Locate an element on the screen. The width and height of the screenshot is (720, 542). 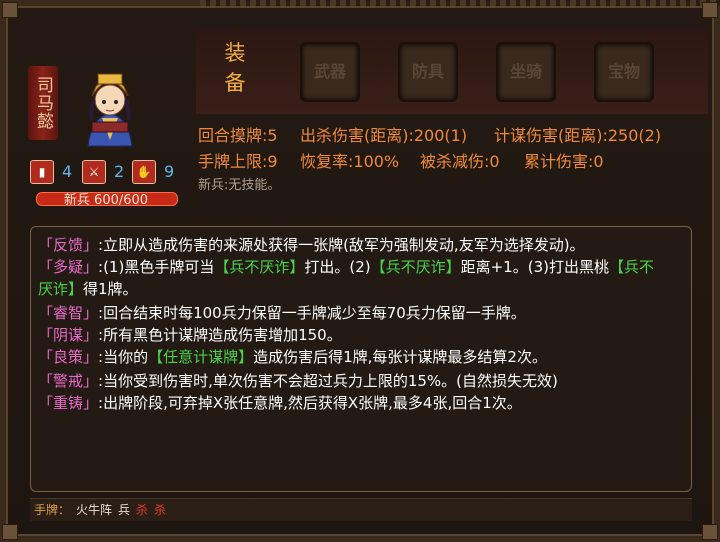
skill-row: 「良策」:当你的【任意计谋牌】造成伤害后得1牌,每张计谋牌最多结算2次。 is located at coordinates (292, 356).